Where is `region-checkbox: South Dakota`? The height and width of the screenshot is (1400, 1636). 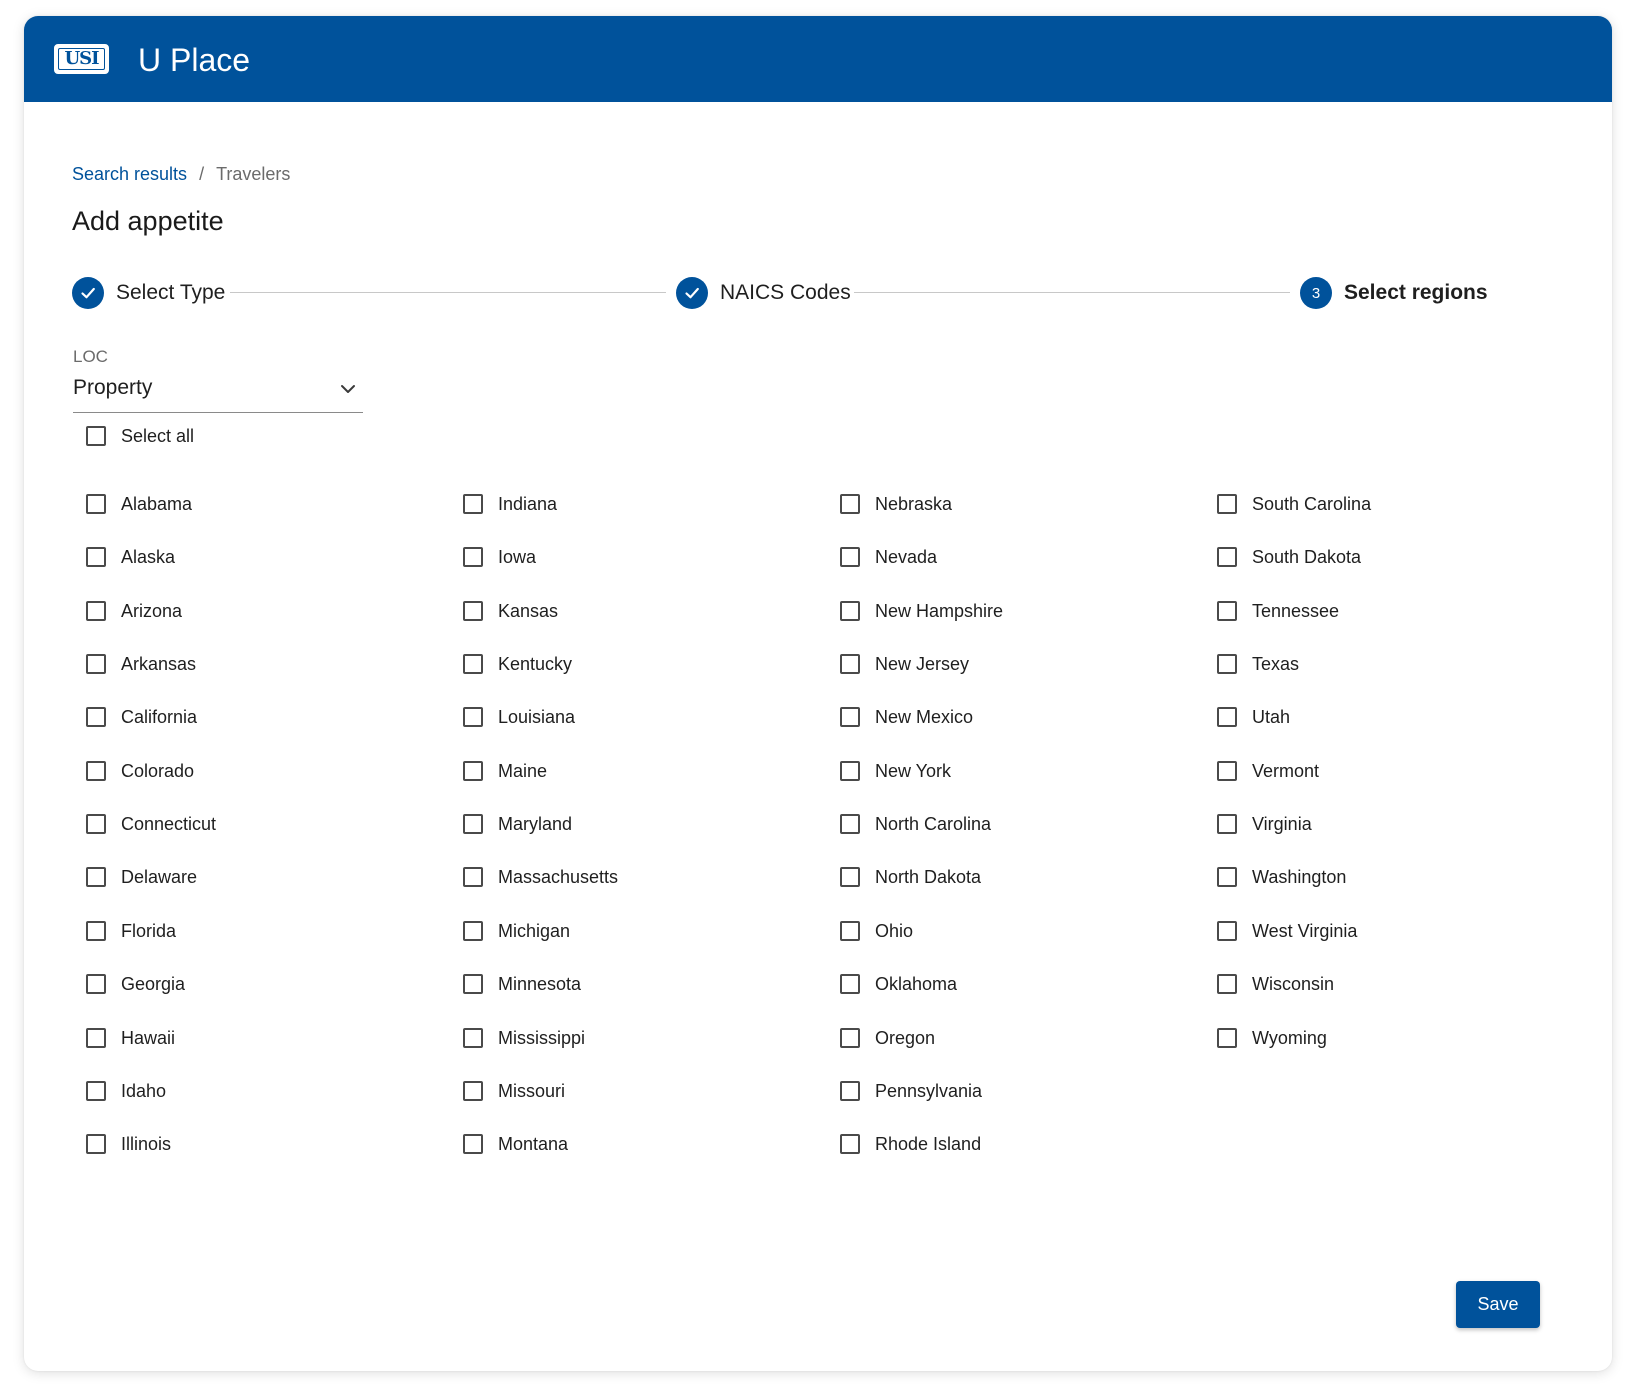 region-checkbox: South Dakota is located at coordinates (1289, 557).